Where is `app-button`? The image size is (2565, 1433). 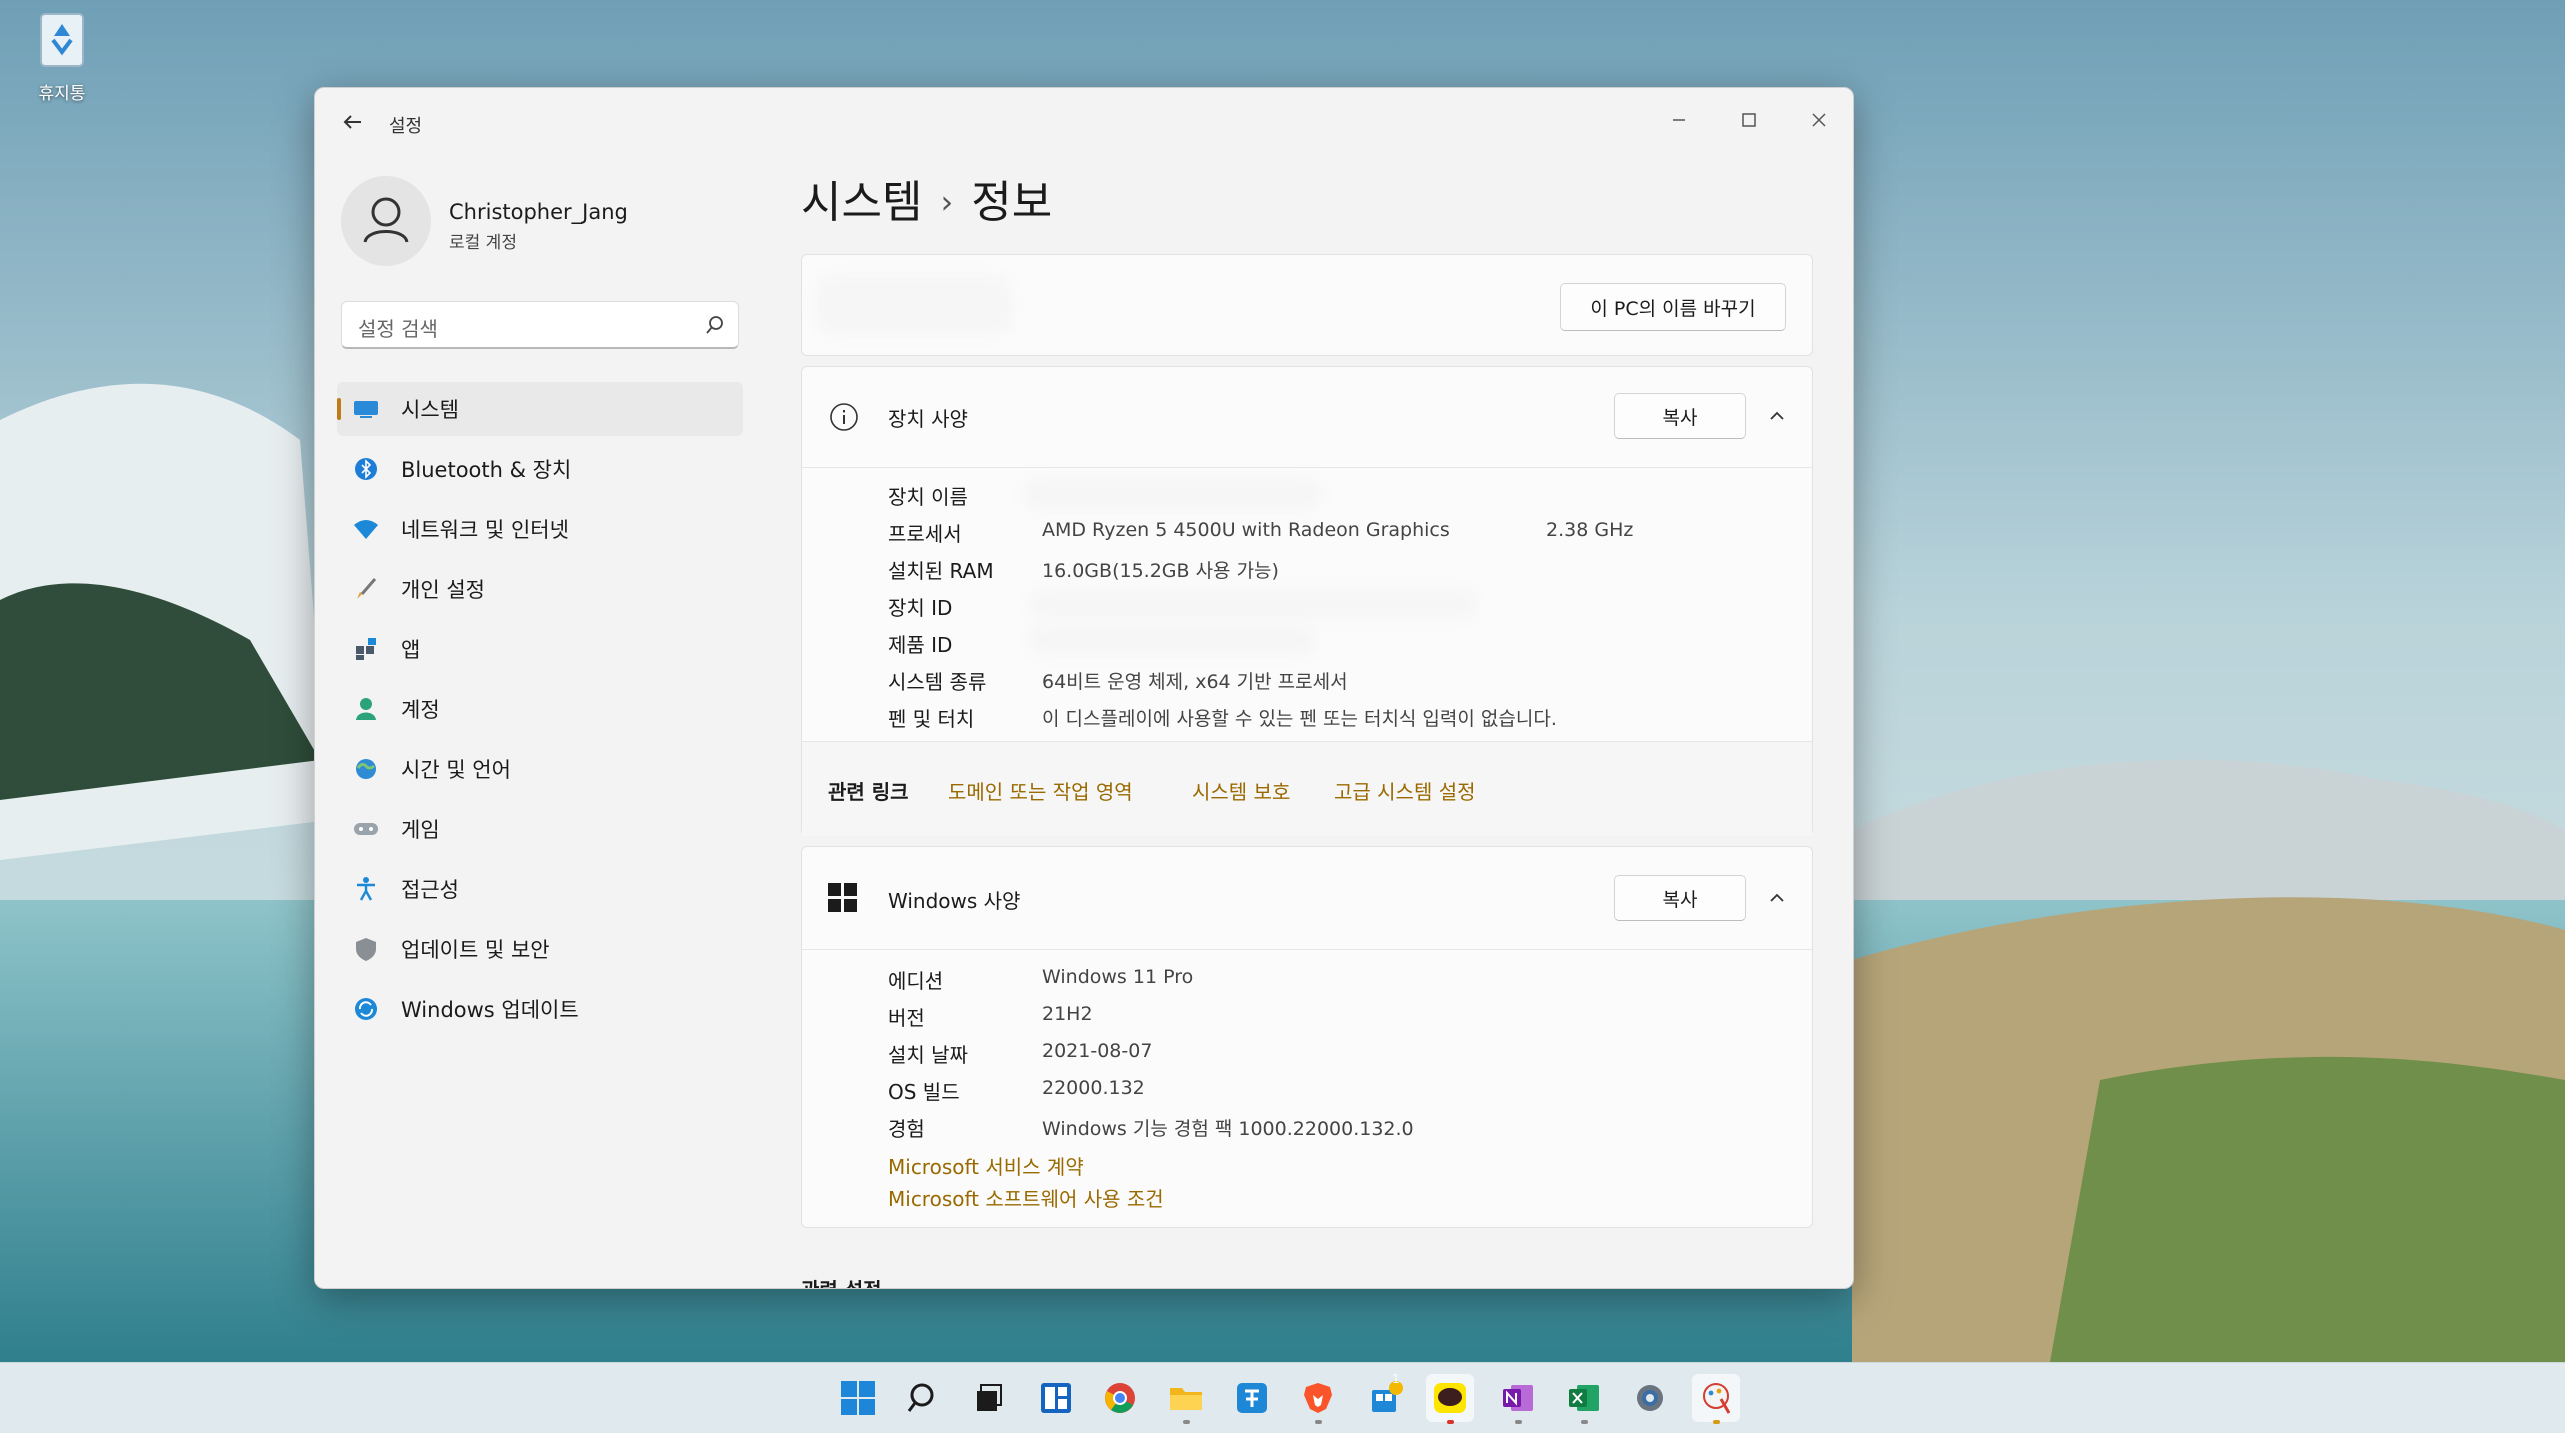
app-button is located at coordinates (1252, 1398).